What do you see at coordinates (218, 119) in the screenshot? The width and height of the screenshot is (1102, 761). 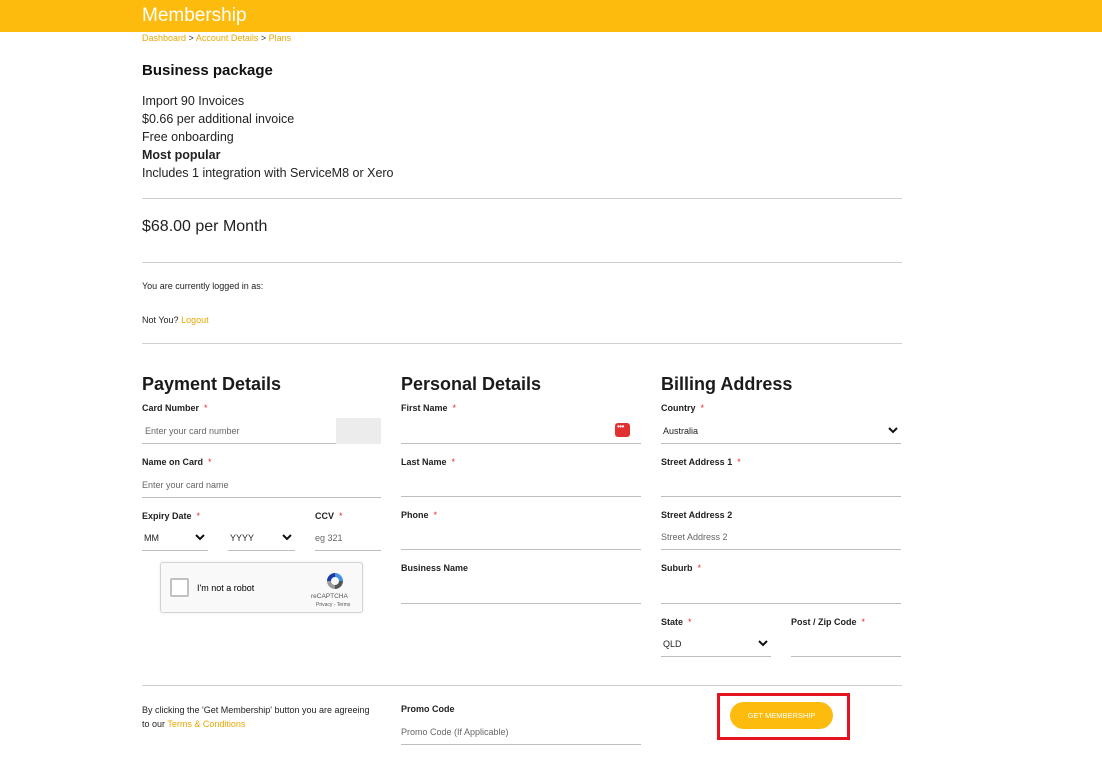 I see `feature-item: $0.66 per additional invoice` at bounding box center [218, 119].